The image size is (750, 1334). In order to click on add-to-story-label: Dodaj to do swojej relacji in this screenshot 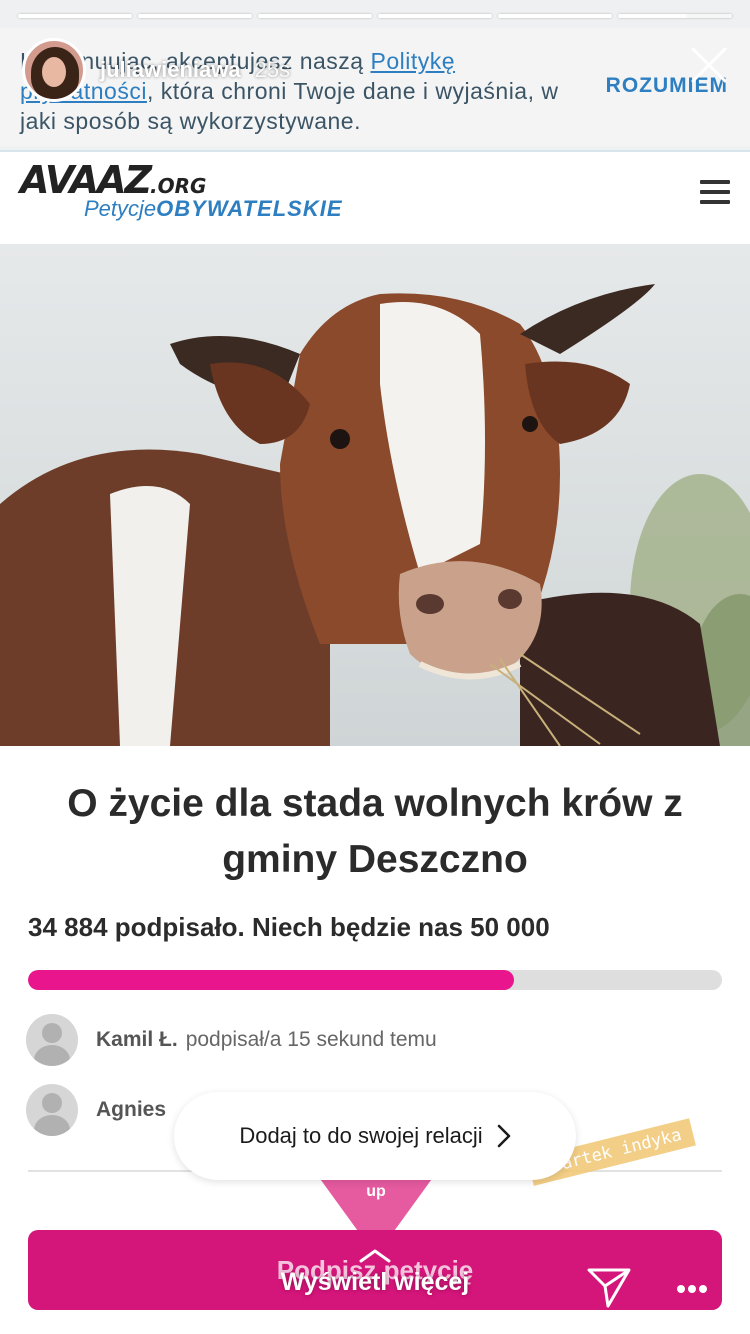, I will do `click(361, 1135)`.